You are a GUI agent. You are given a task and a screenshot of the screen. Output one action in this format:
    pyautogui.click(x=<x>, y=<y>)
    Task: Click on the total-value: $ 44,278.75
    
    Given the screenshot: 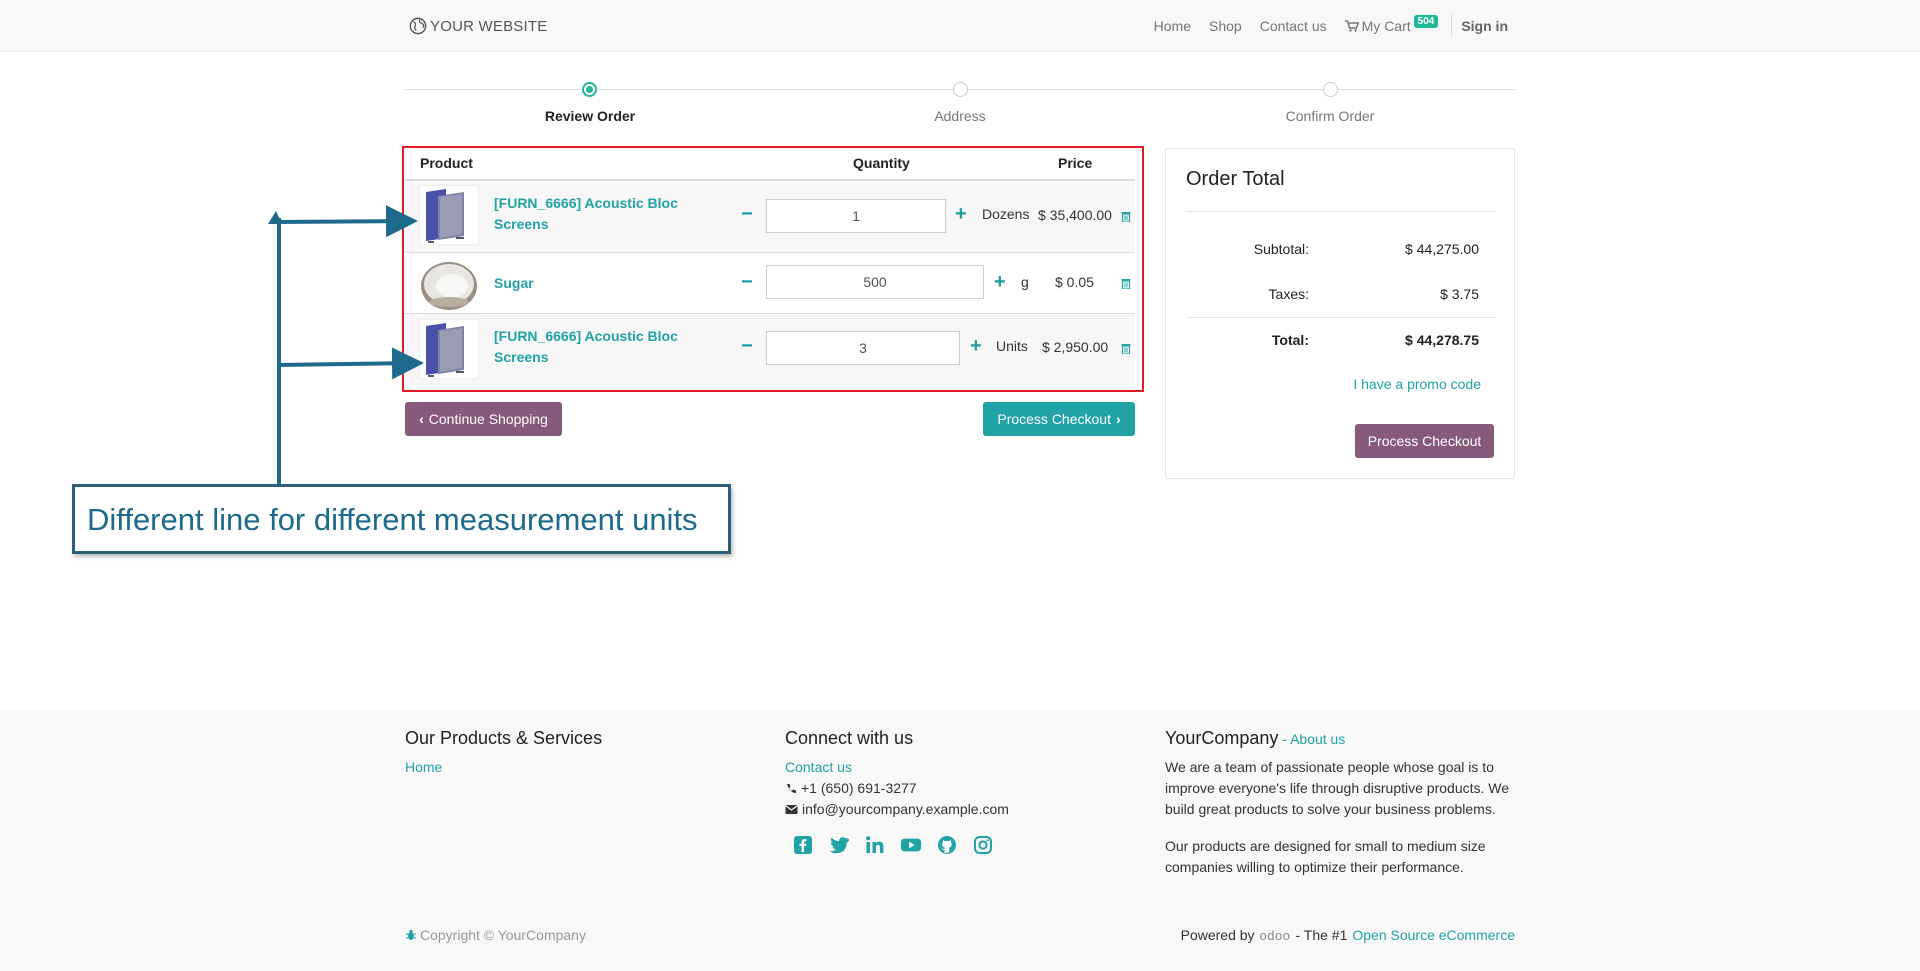 What is the action you would take?
    pyautogui.click(x=1442, y=340)
    